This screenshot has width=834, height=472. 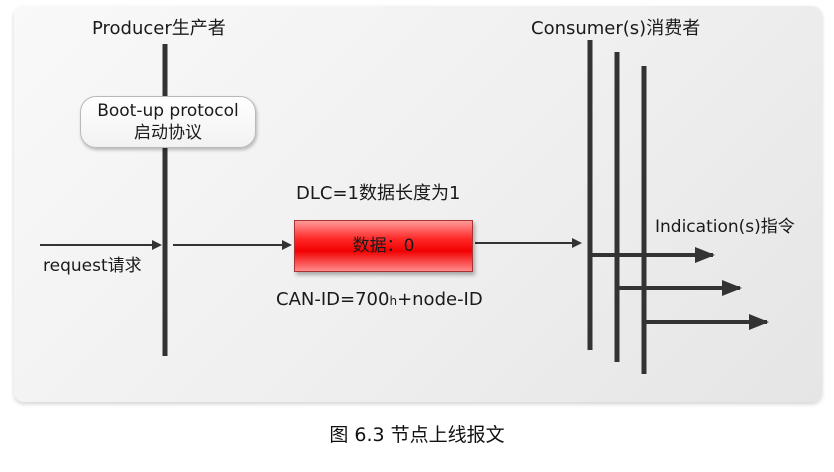 What do you see at coordinates (92, 266) in the screenshot?
I see `request-label: request请求` at bounding box center [92, 266].